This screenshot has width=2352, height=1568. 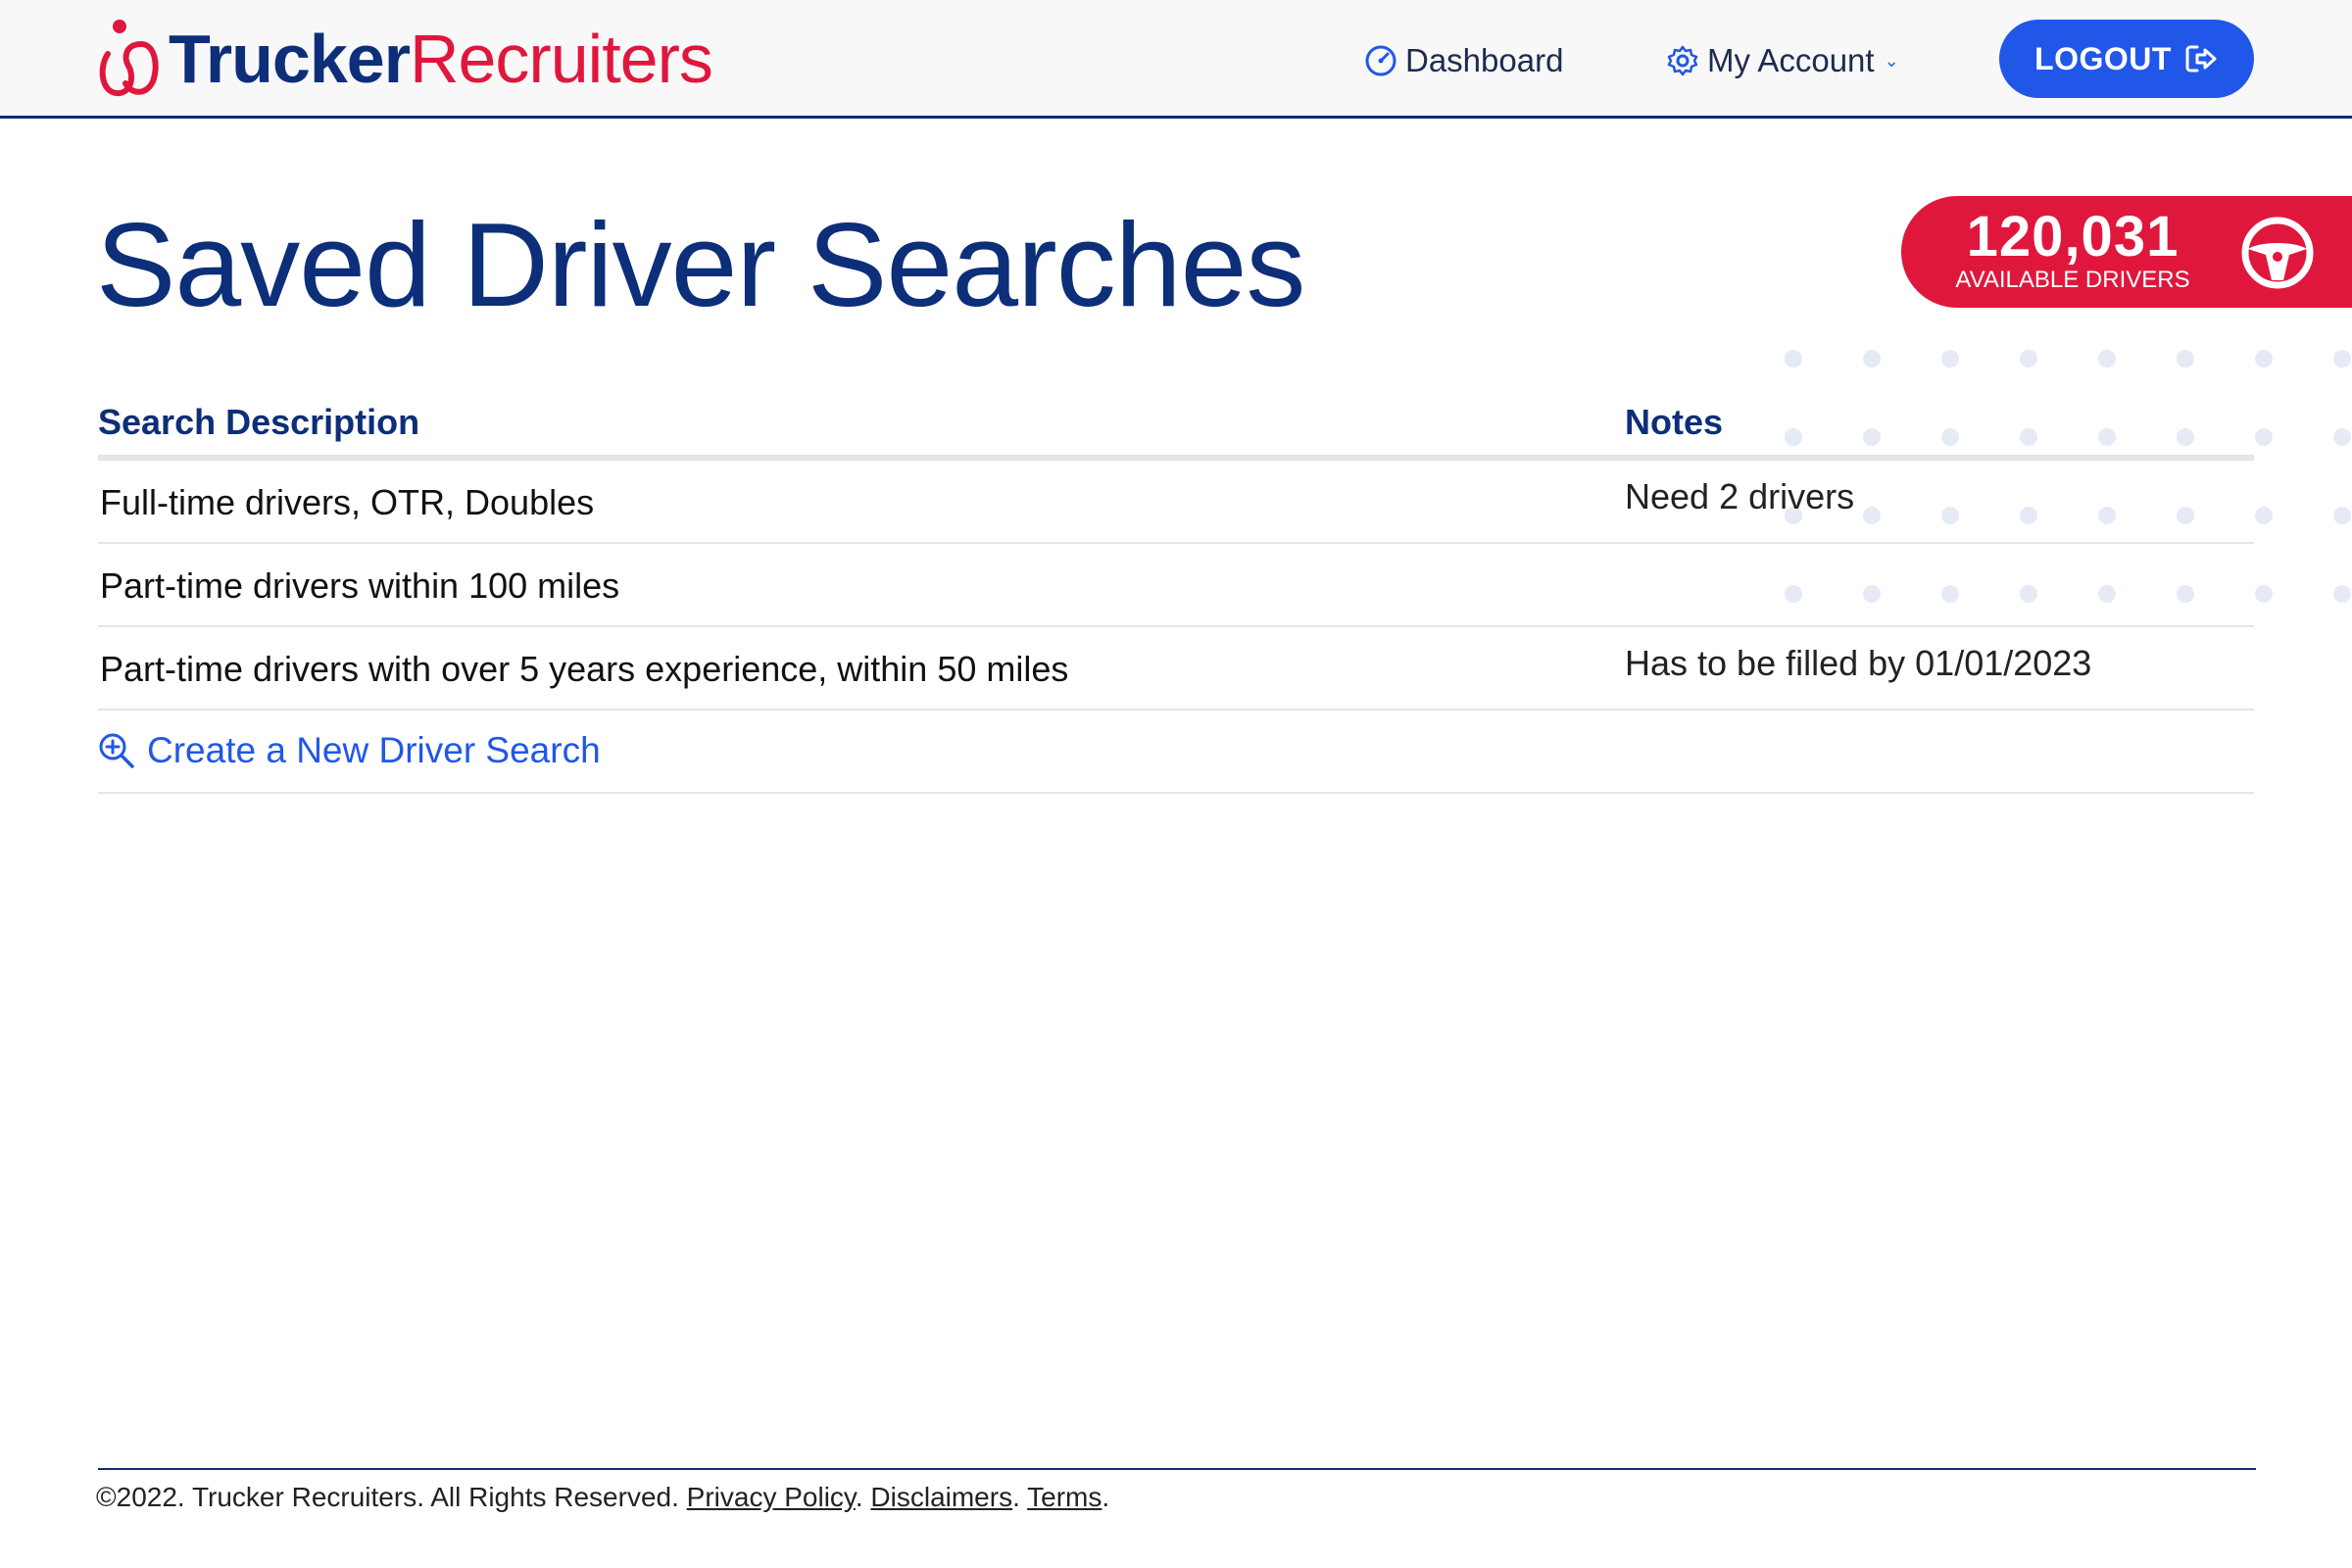 What do you see at coordinates (1682, 60) in the screenshot?
I see `gear-icon` at bounding box center [1682, 60].